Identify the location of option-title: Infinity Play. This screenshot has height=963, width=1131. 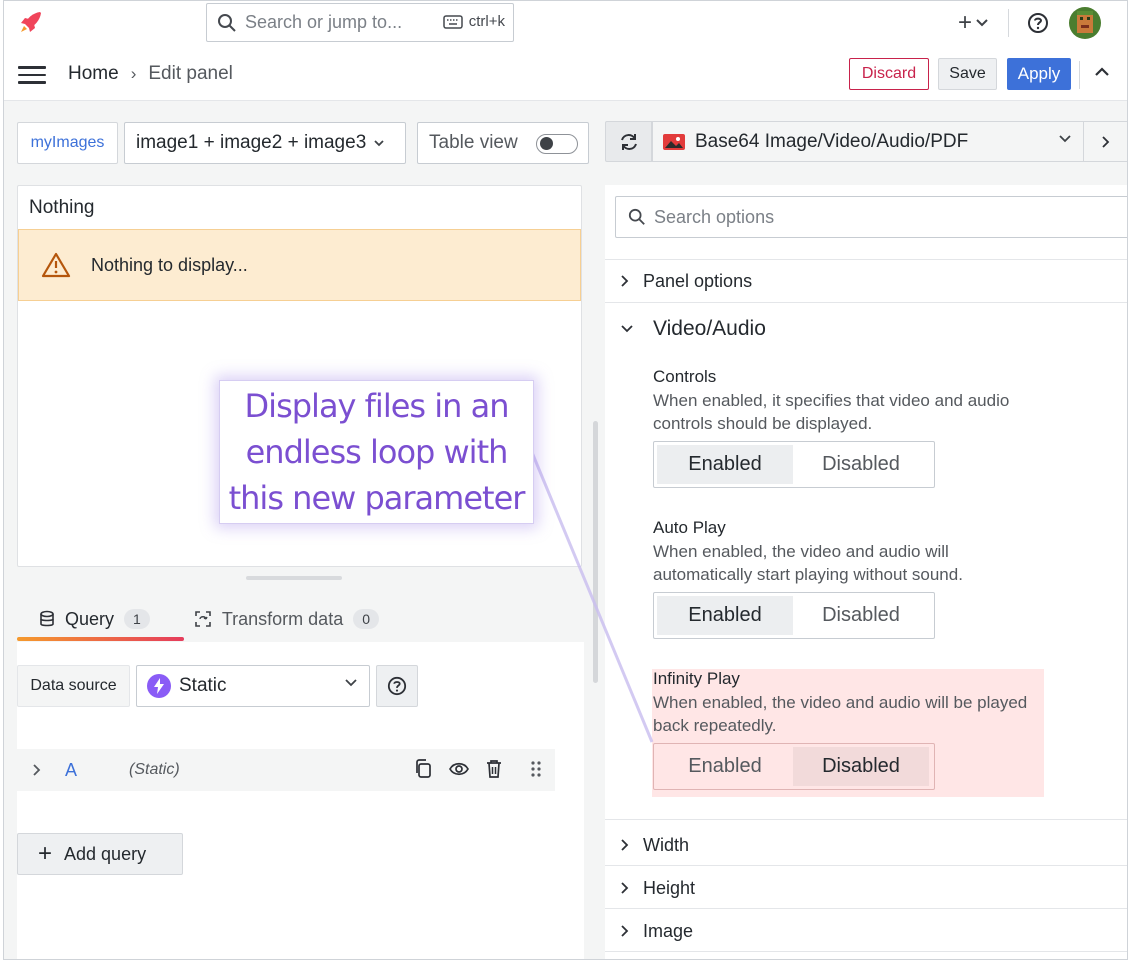
(696, 678).